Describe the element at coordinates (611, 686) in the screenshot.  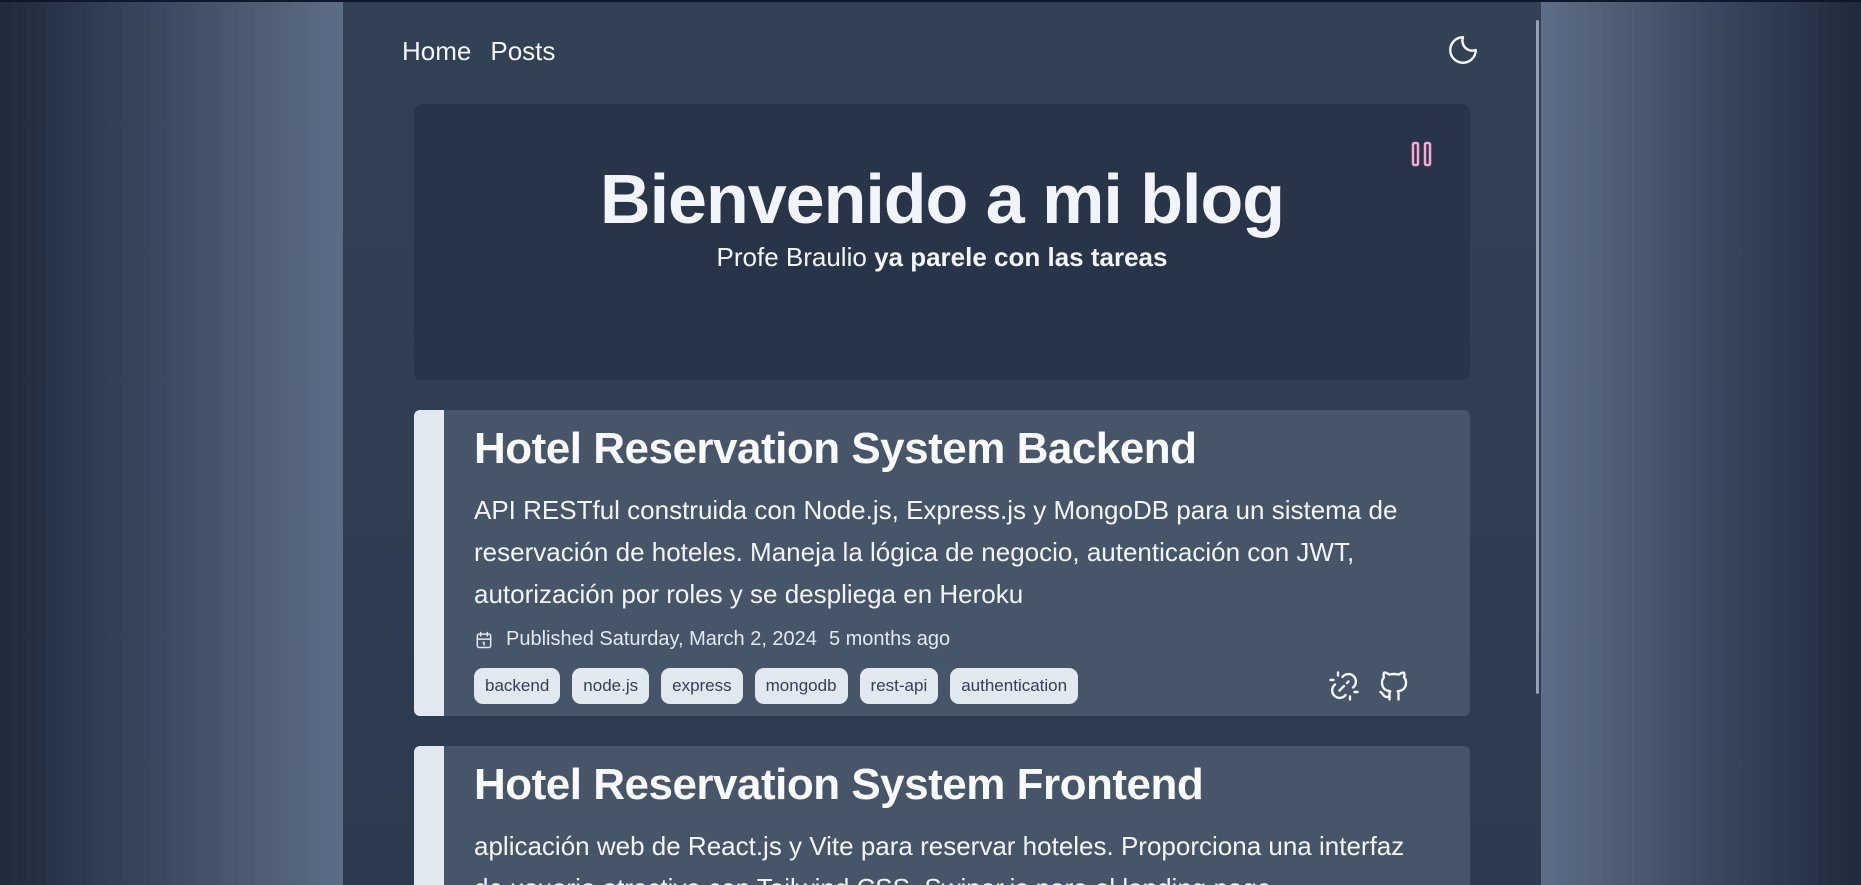
I see `tag-nodejs: node.js` at that location.